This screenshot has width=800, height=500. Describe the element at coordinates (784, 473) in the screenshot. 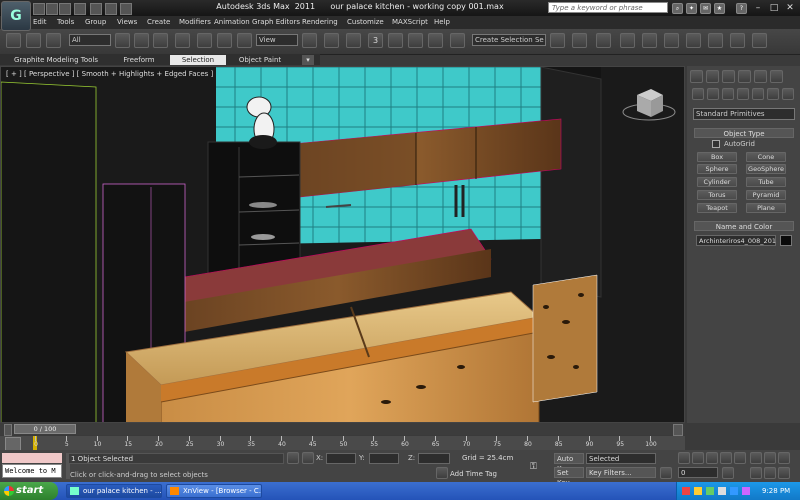

I see `orbit-icon` at that location.